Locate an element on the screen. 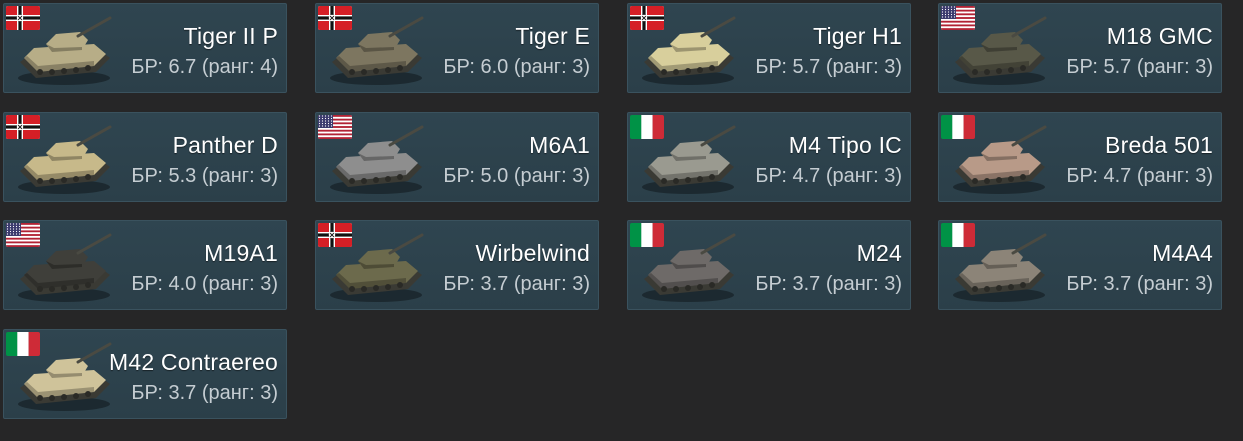 Image resolution: width=1243 pixels, height=441 pixels. vehicle-card-m18-gmc: M18 GMC БР: 5.7 (ранг: 3) is located at coordinates (1080, 48).